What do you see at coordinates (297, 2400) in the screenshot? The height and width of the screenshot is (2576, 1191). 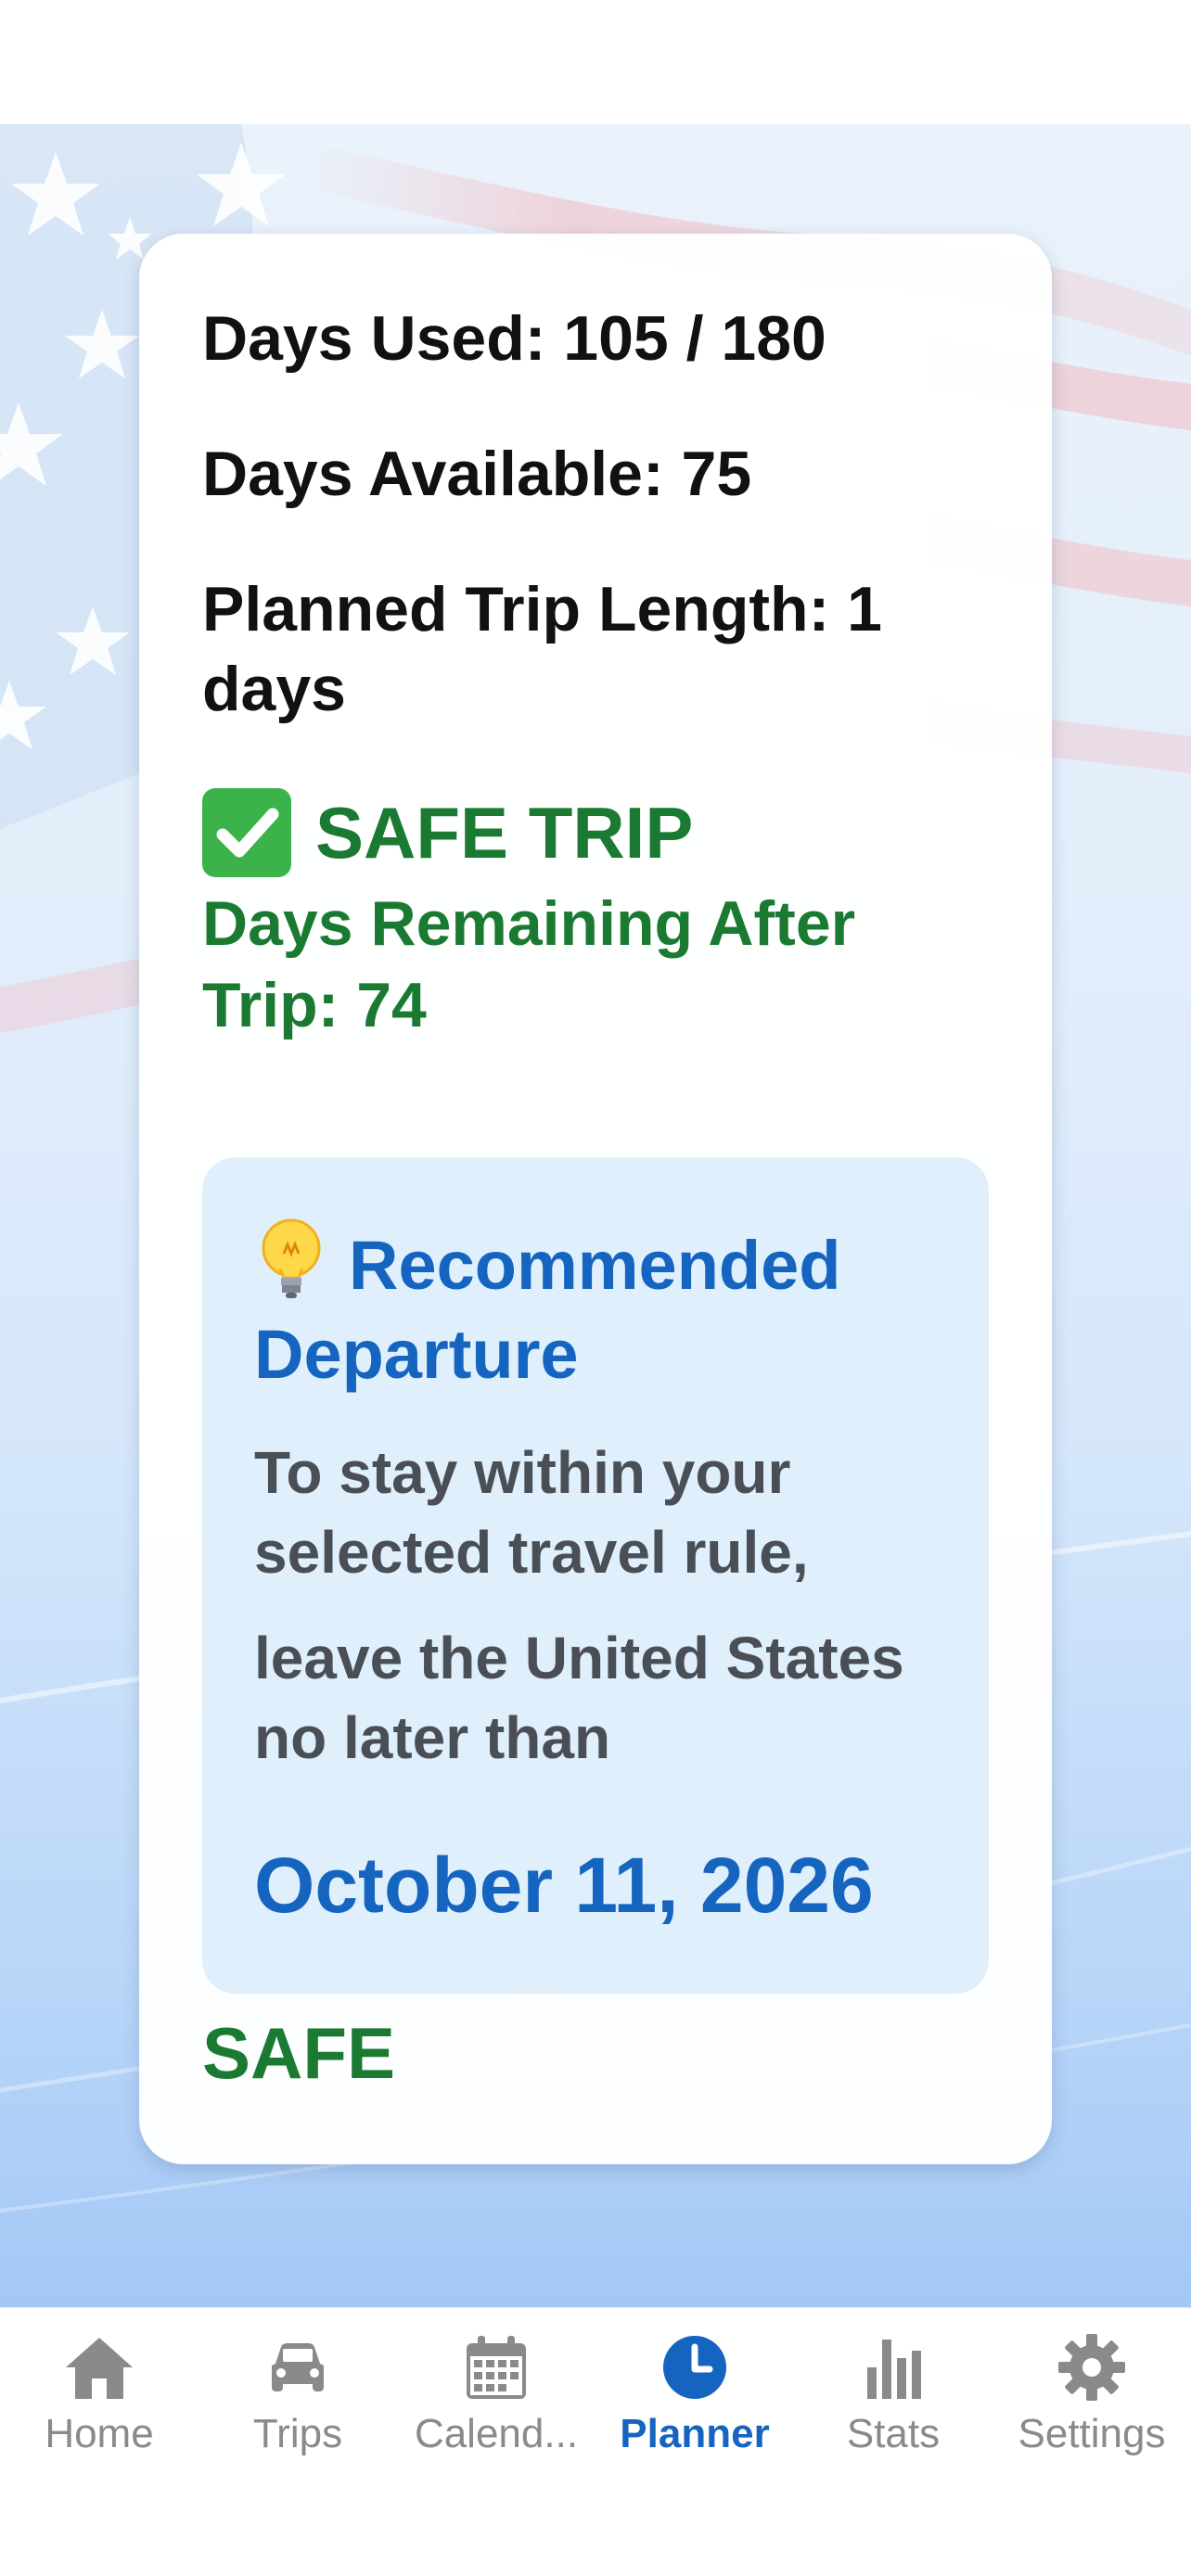 I see `tab-trips: Trips` at bounding box center [297, 2400].